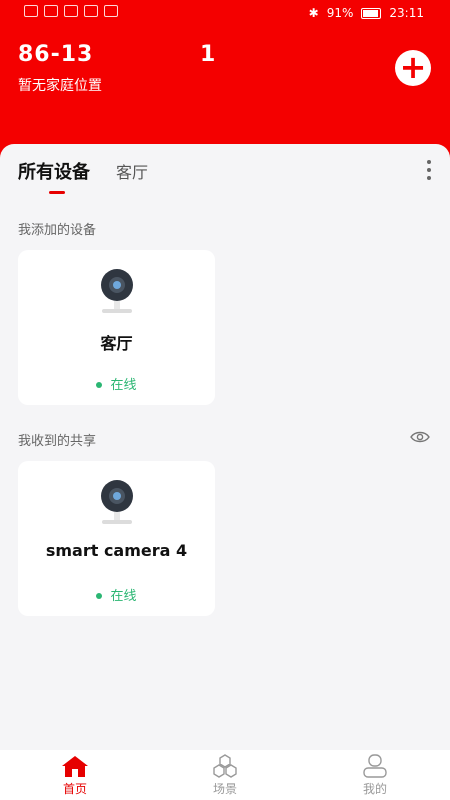 Image resolution: width=450 pixels, height=800 pixels. Describe the element at coordinates (31, 11) in the screenshot. I see `sim-icon` at that location.